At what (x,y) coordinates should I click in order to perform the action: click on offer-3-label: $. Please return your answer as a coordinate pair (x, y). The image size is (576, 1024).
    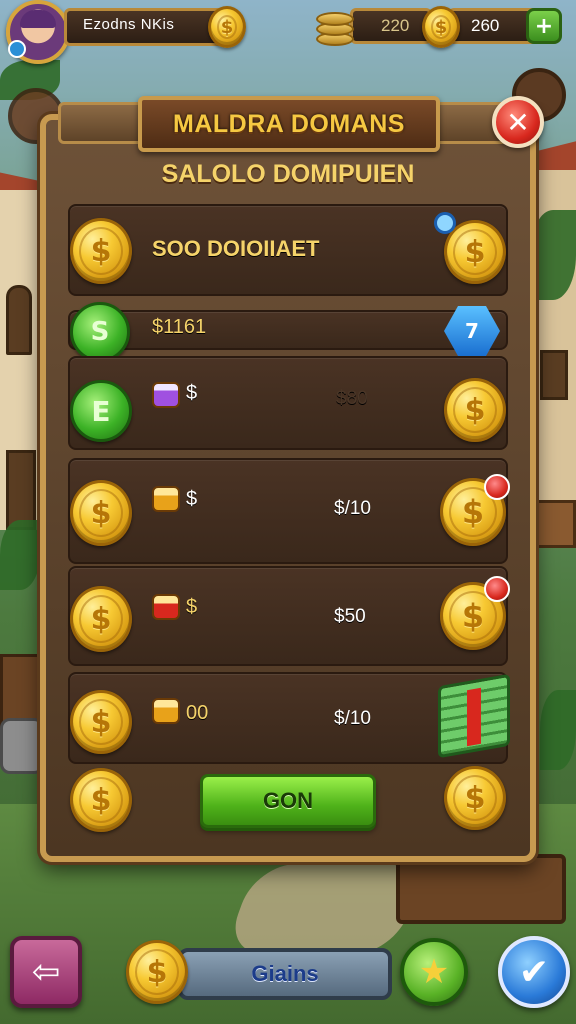
    Looking at the image, I should click on (192, 393).